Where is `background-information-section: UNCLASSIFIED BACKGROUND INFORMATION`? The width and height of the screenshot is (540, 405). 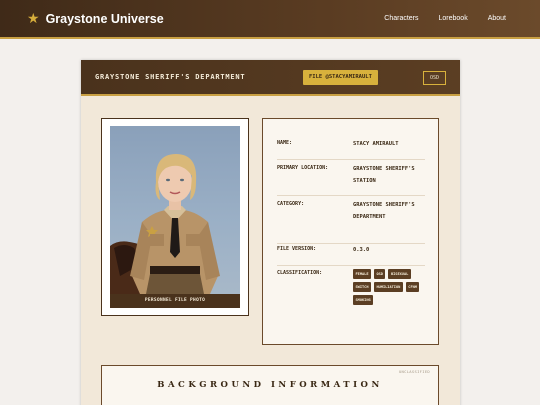 background-information-section: UNCLASSIFIED BACKGROUND INFORMATION is located at coordinates (270, 385).